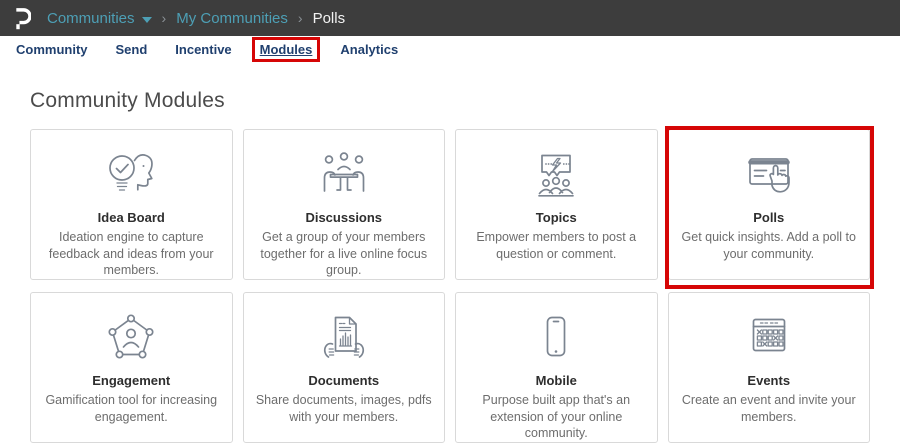 The image size is (900, 446). Describe the element at coordinates (344, 339) in the screenshot. I see `documents-icon` at that location.